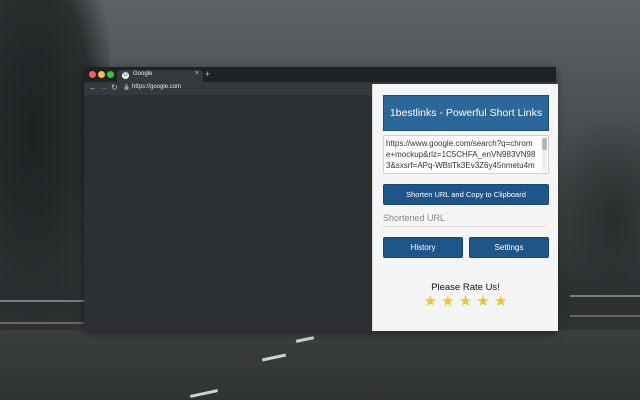 Image resolution: width=640 pixels, height=400 pixels. What do you see at coordinates (143, 74) in the screenshot?
I see `tab-title: Google` at bounding box center [143, 74].